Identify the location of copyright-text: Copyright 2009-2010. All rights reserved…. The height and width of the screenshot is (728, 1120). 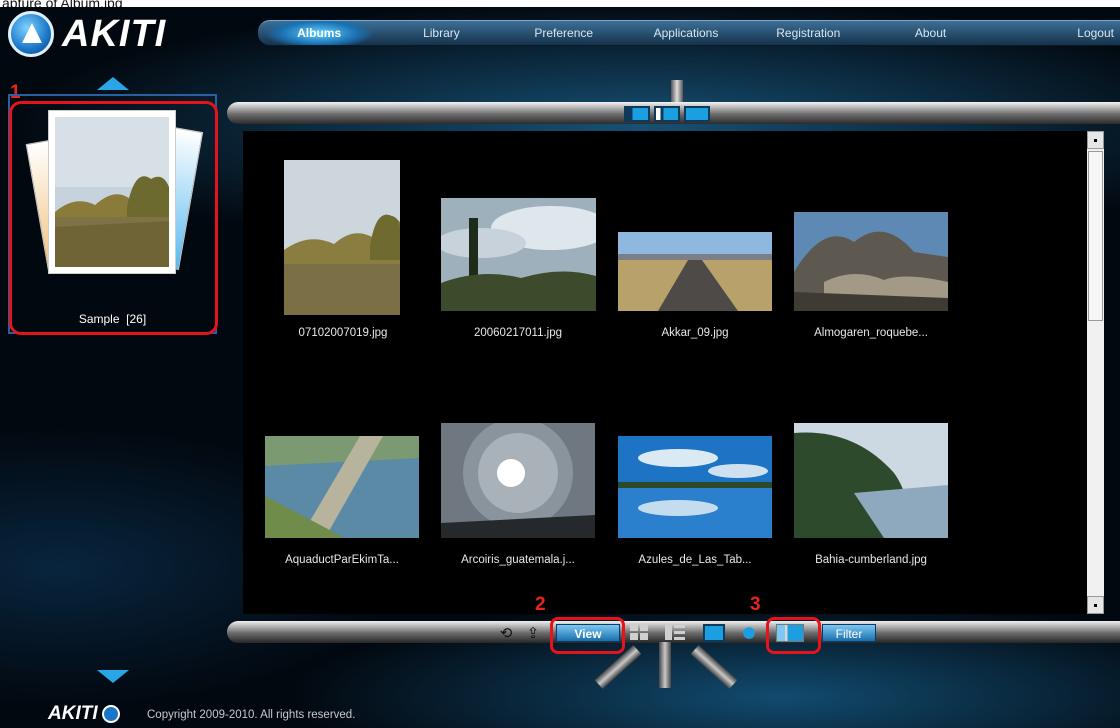
(251, 715).